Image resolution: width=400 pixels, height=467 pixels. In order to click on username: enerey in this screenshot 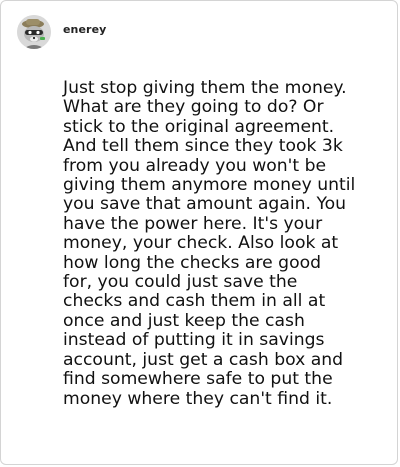, I will do `click(84, 29)`.